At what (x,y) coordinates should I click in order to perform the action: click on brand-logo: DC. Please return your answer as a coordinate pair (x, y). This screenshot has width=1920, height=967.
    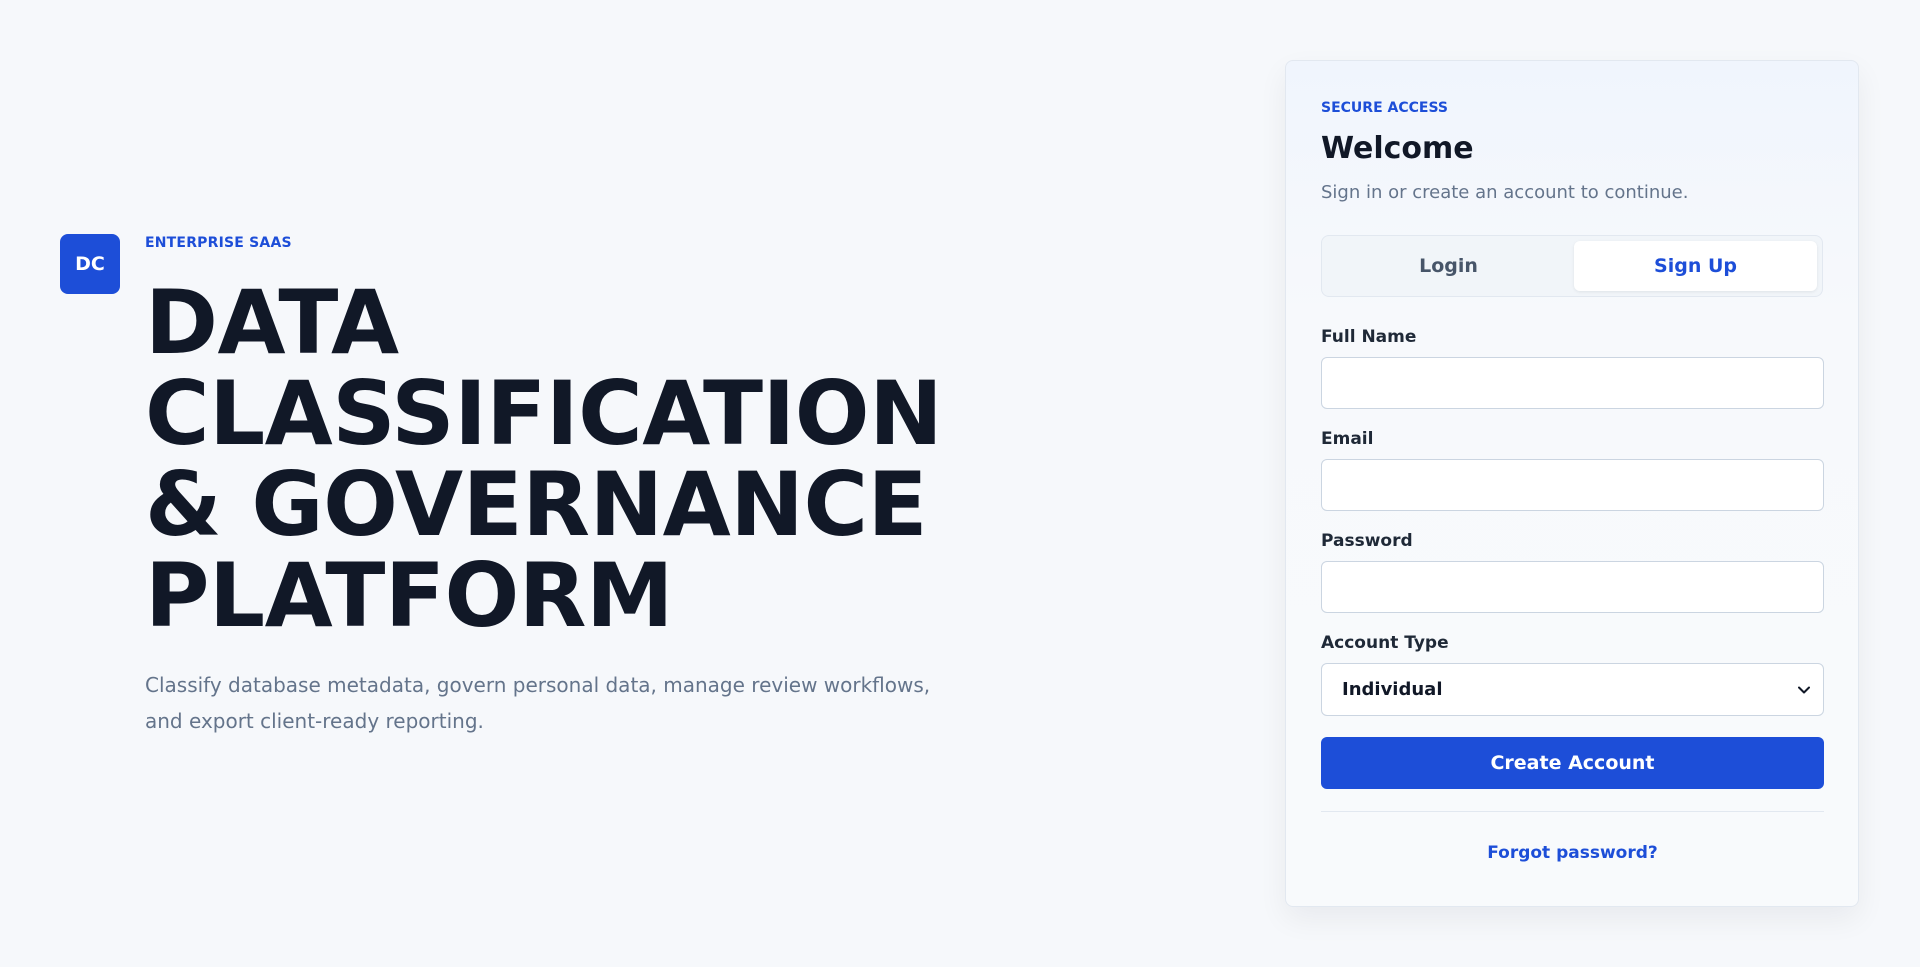
    Looking at the image, I should click on (90, 264).